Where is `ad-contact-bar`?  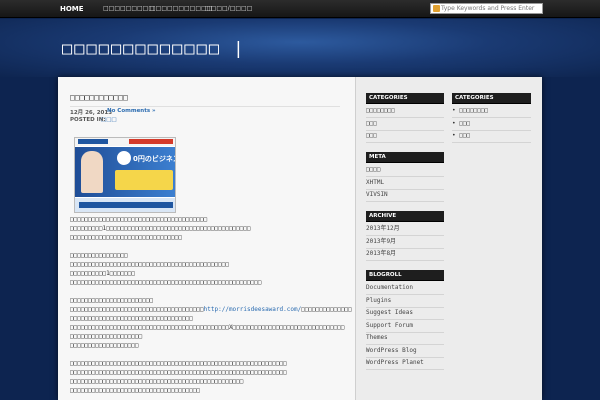 ad-contact-bar is located at coordinates (126, 205).